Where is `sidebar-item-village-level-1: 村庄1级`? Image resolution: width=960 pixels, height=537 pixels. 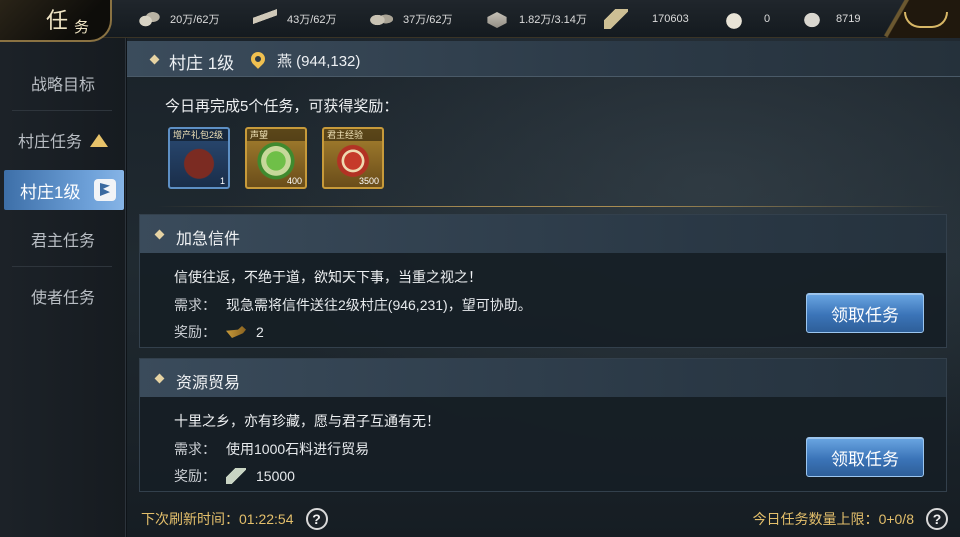 sidebar-item-village-level-1: 村庄1级 is located at coordinates (64, 190).